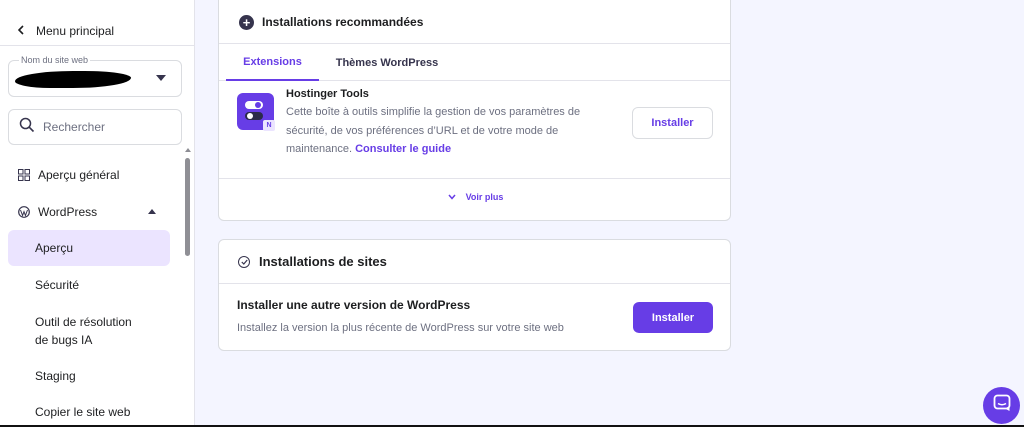 The width and height of the screenshot is (1024, 427). I want to click on sidebar-item-label: WordPress, so click(68, 212).